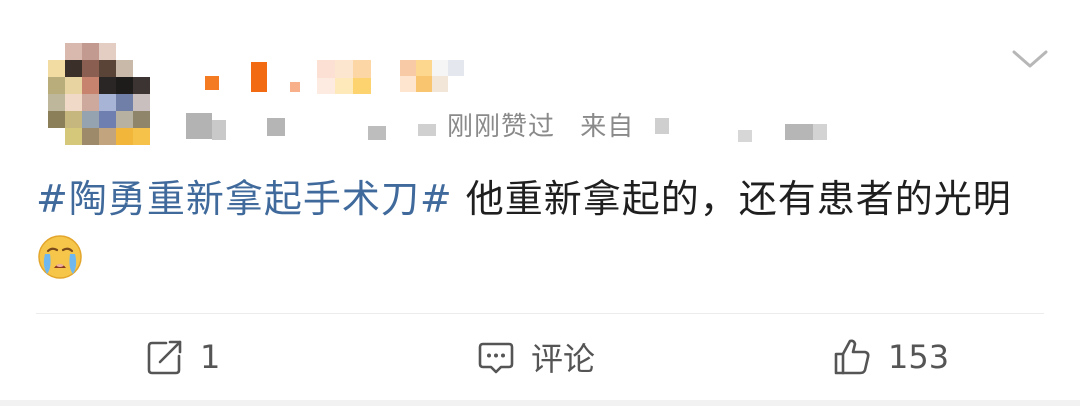 The width and height of the screenshot is (1080, 406). Describe the element at coordinates (732, 199) in the screenshot. I see `post-text: 他重新拿起的，还有患者的光明` at that location.